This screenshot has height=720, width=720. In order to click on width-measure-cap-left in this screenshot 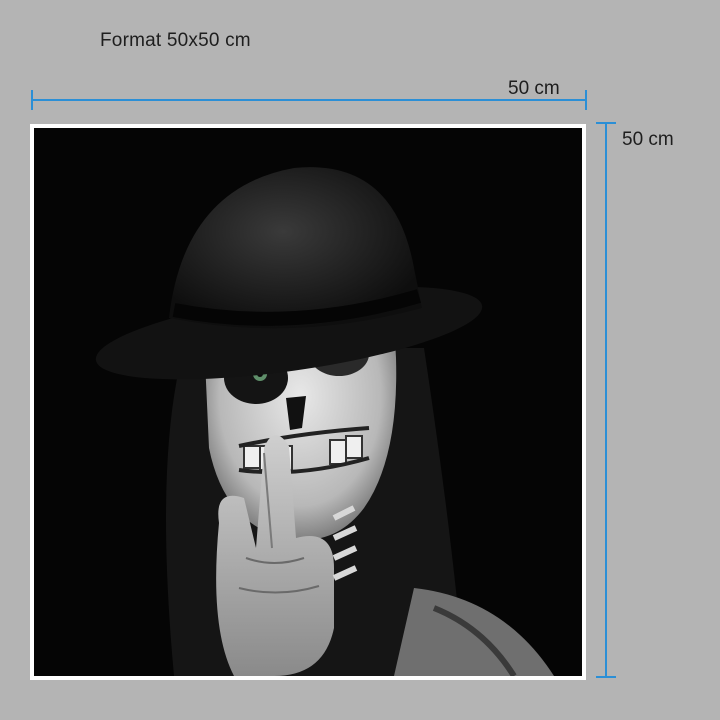, I will do `click(32, 100)`.